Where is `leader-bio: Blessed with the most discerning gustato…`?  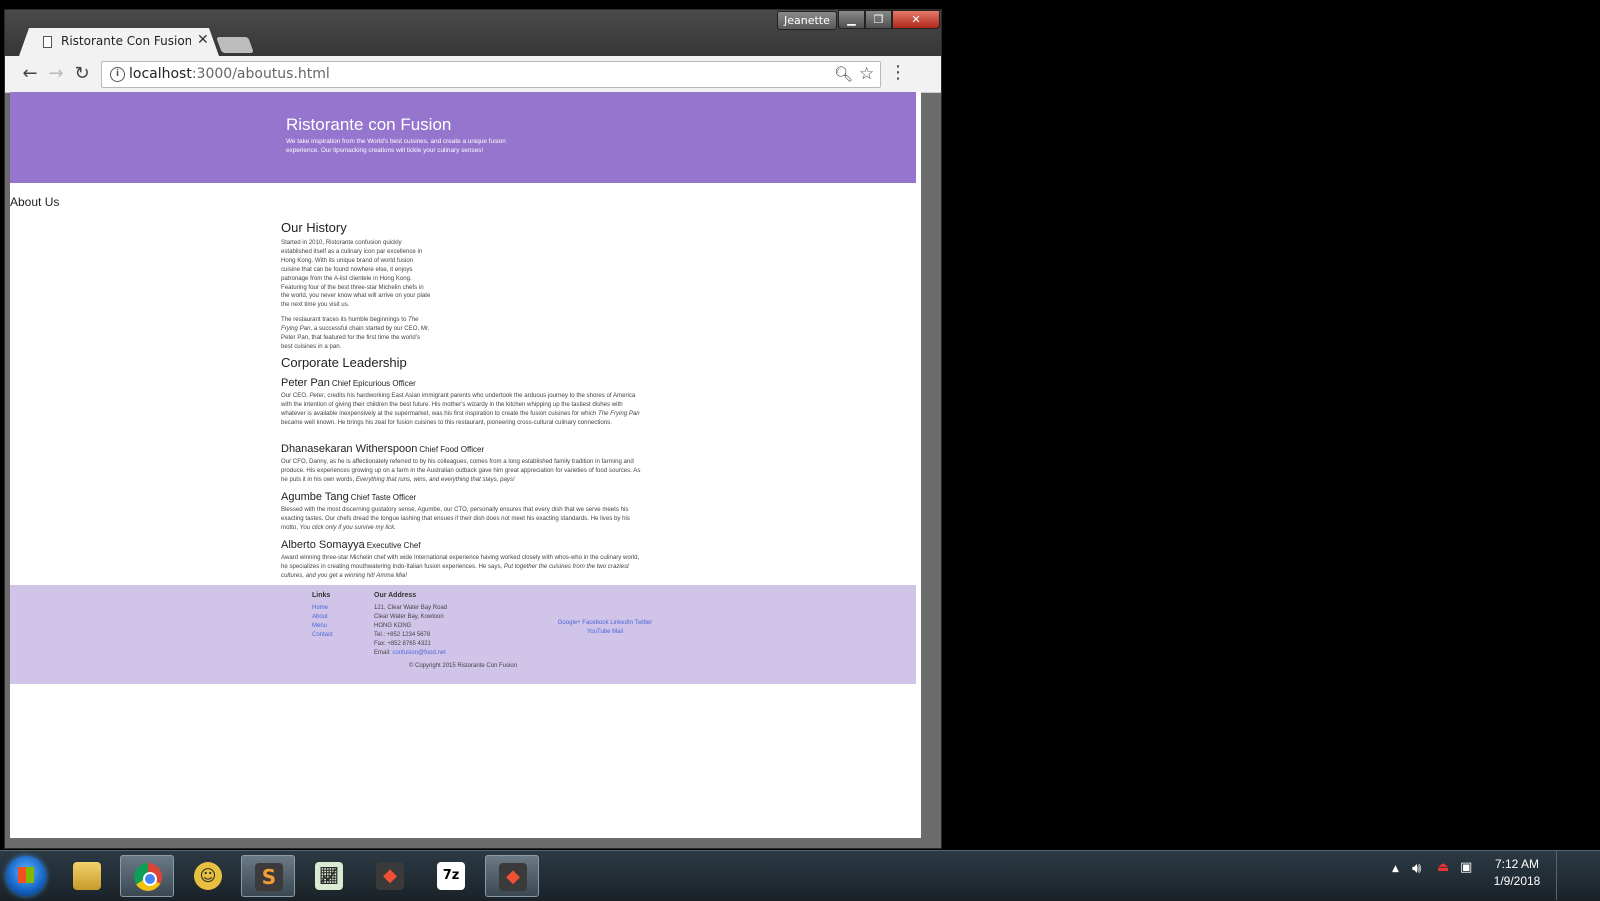 leader-bio: Blessed with the most discerning gustato… is located at coordinates (455, 518).